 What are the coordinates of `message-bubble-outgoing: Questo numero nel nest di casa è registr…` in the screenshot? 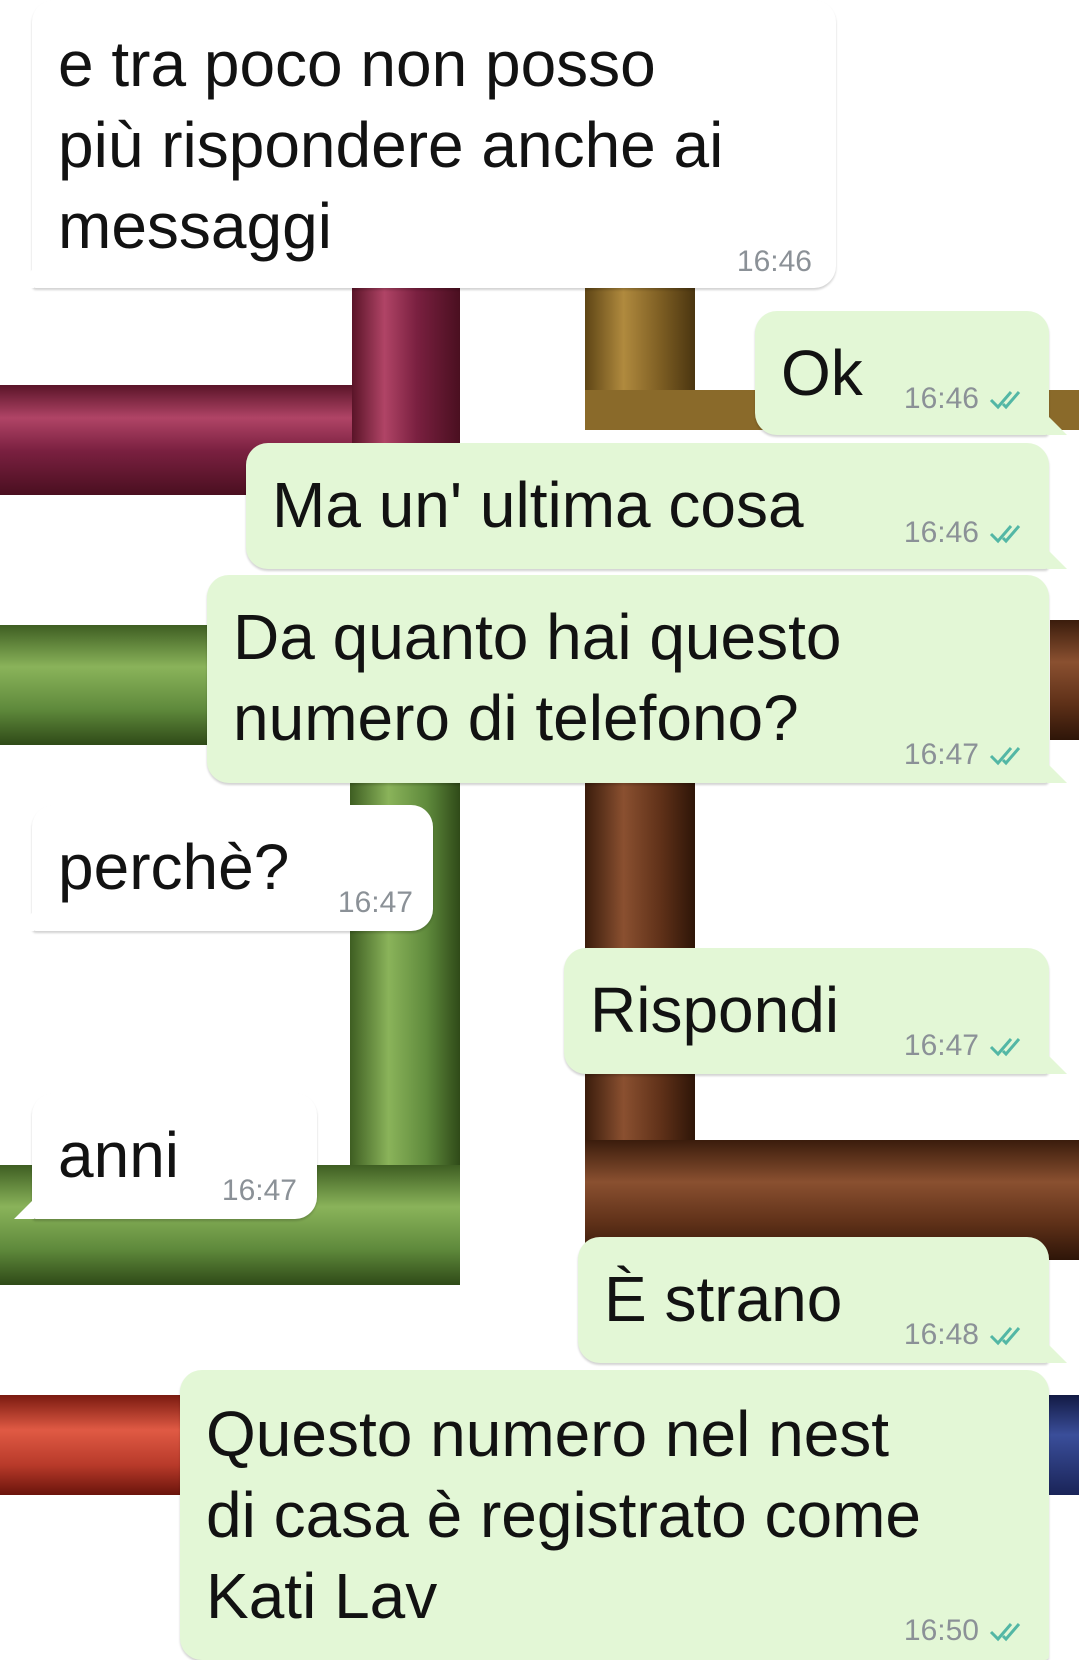 It's located at (614, 1515).